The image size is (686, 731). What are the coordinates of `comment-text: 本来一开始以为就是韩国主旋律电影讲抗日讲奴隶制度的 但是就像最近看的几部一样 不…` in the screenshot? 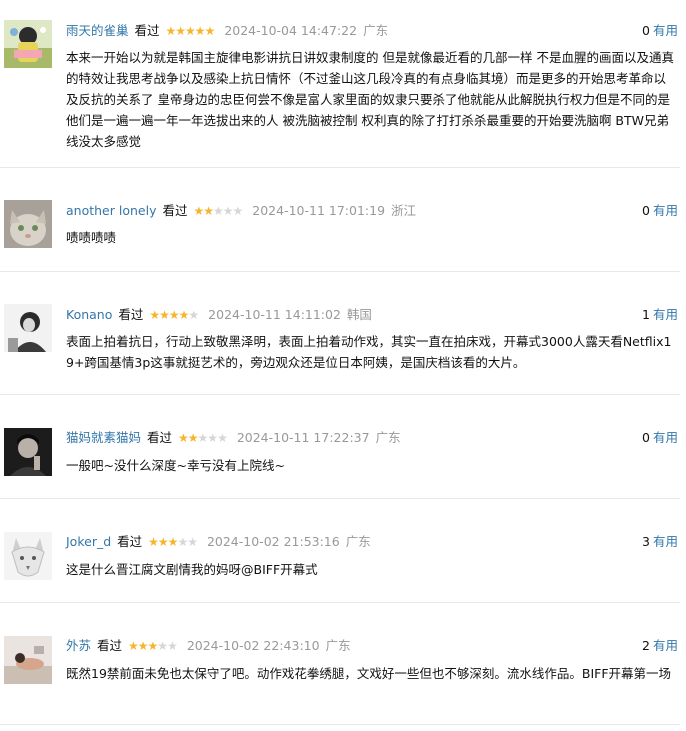 It's located at (370, 99).